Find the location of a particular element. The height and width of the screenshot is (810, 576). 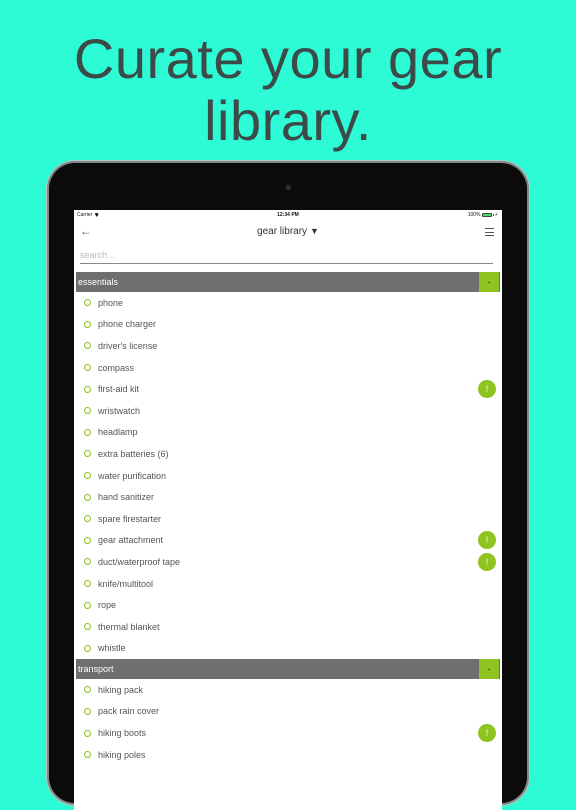

item-label: duct/waterproof tape is located at coordinates (139, 561).